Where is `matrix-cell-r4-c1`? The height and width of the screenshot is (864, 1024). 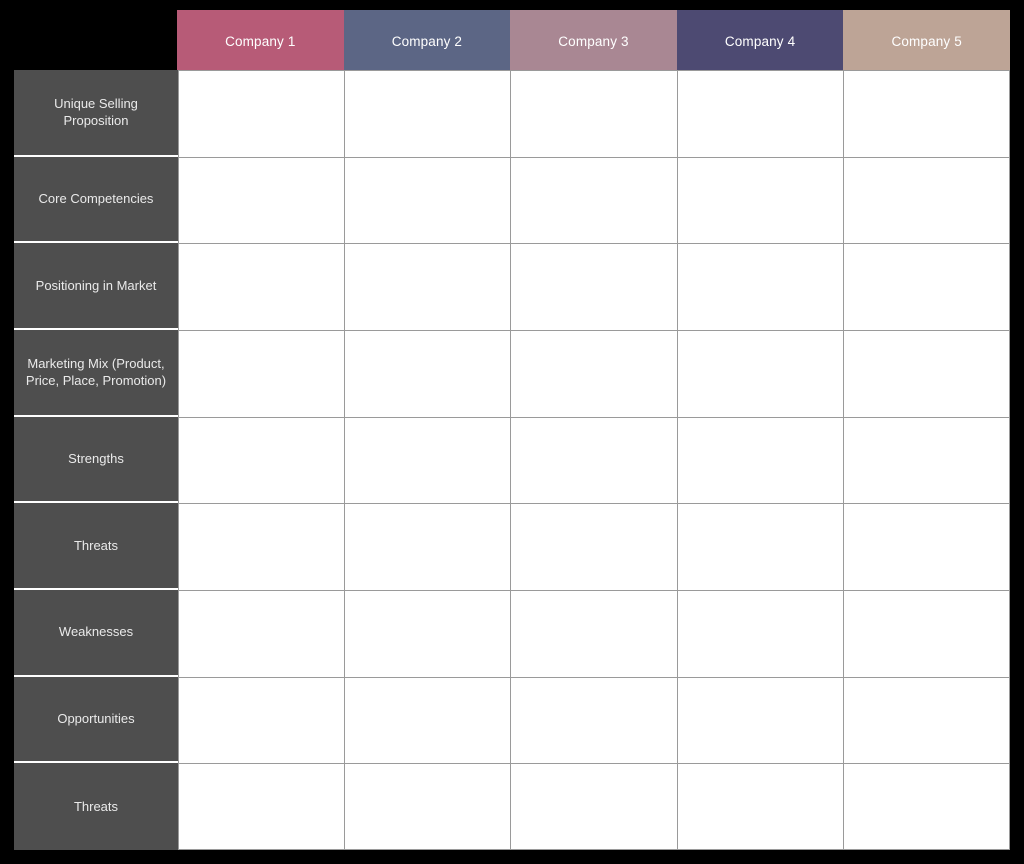 matrix-cell-r4-c1 is located at coordinates (262, 373).